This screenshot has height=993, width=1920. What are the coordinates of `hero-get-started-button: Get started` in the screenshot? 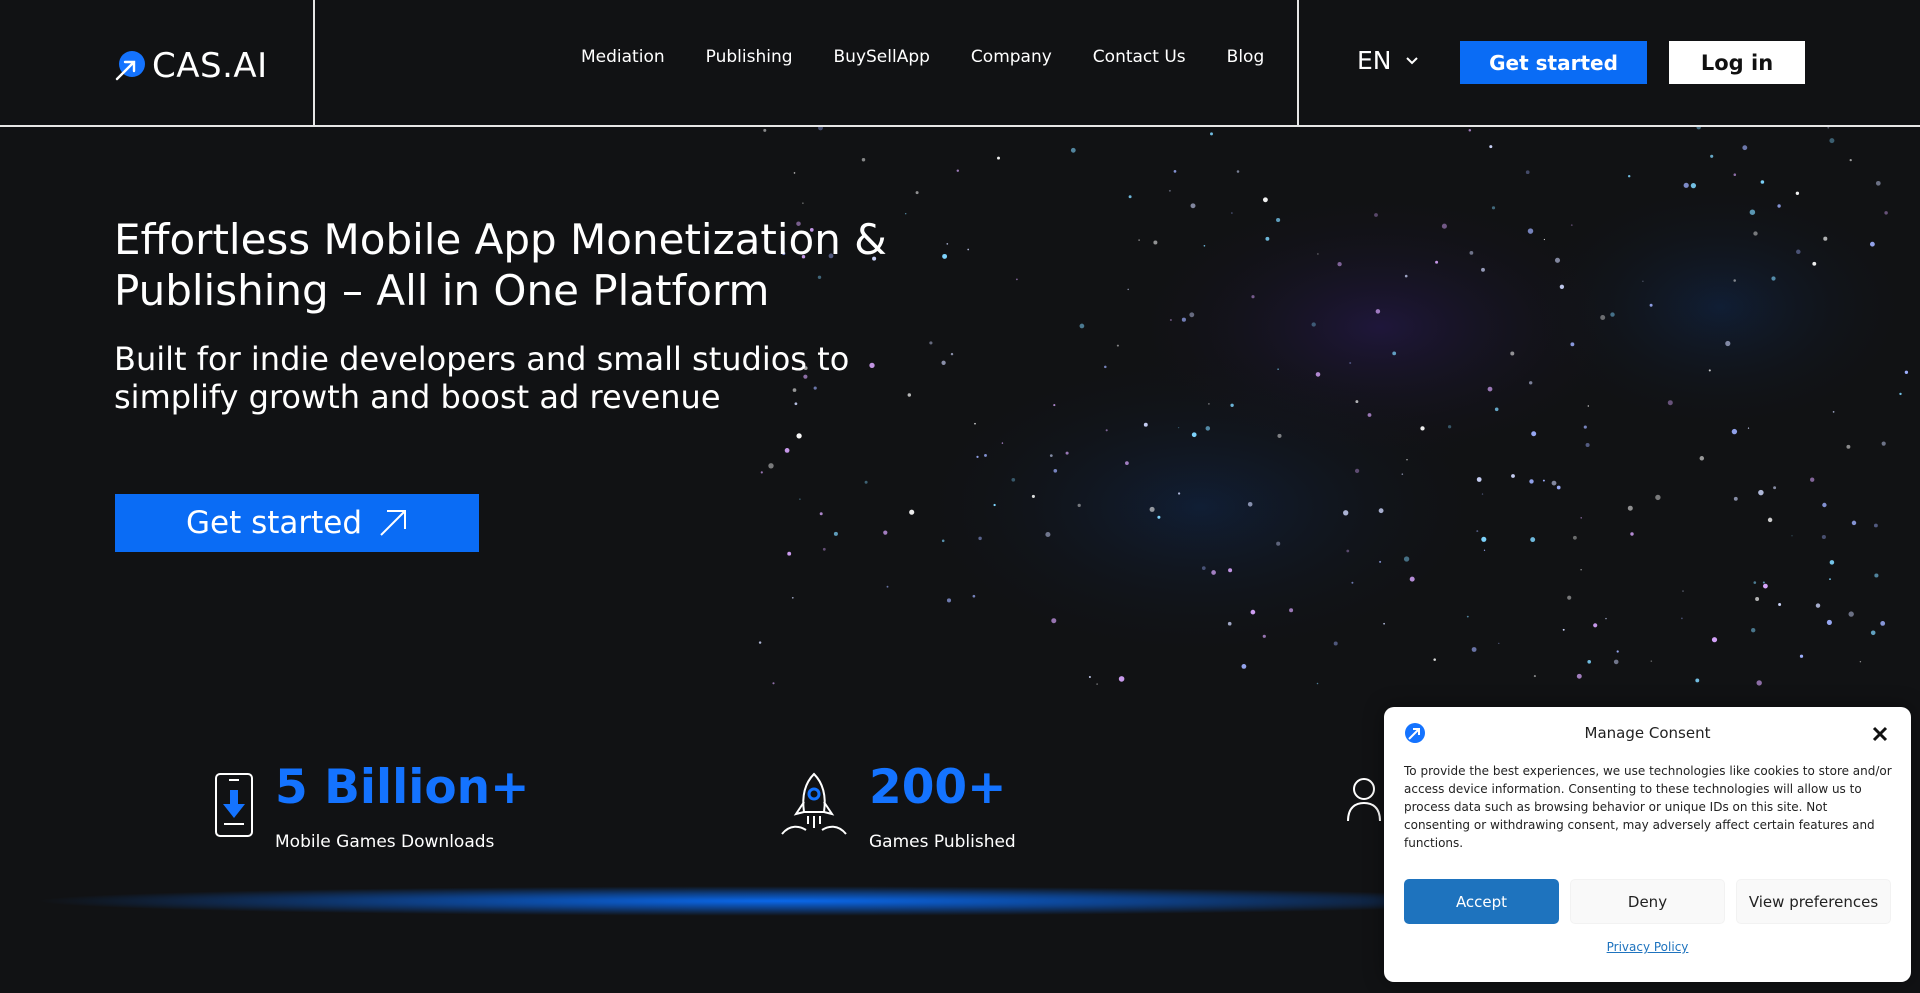 It's located at (297, 523).